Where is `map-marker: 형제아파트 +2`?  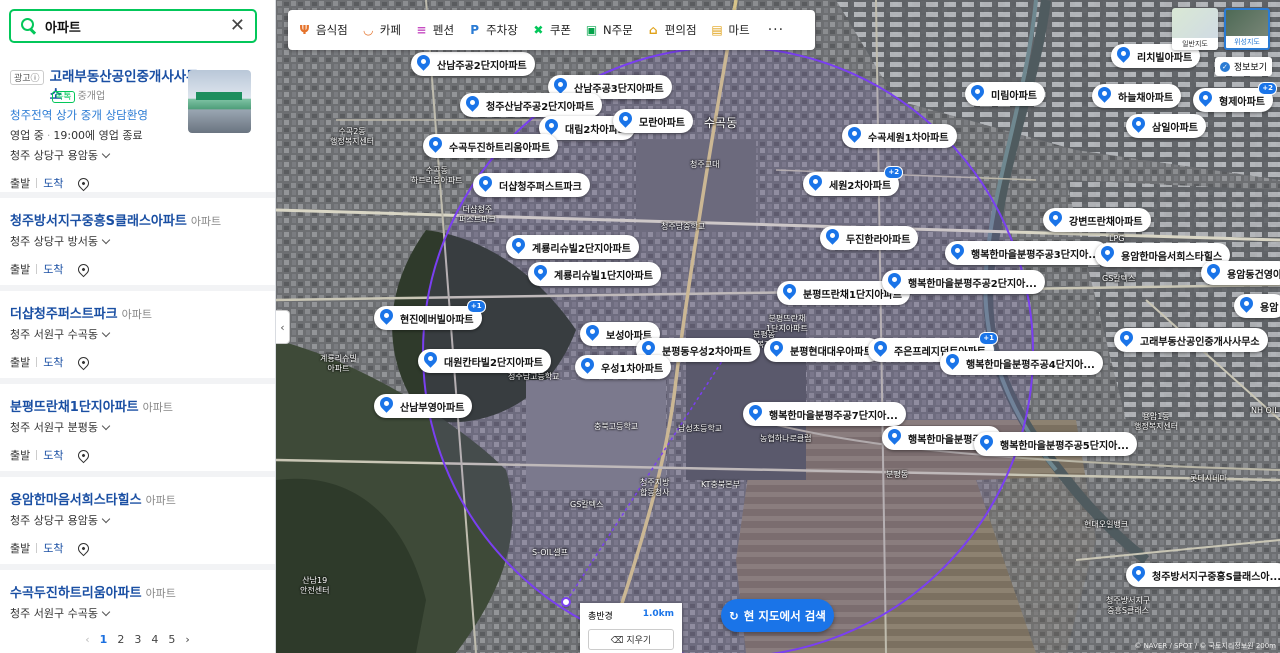
map-marker: 형제아파트 +2 is located at coordinates (1235, 97).